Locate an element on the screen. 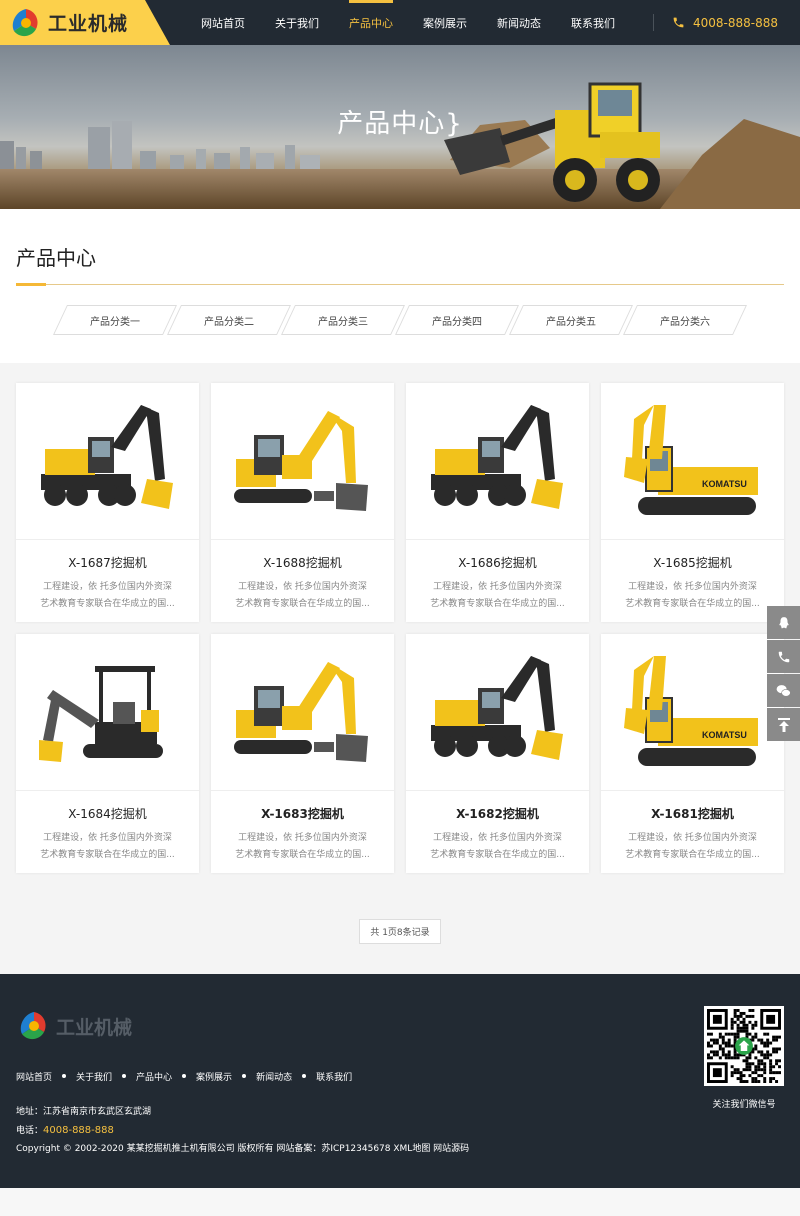 The image size is (800, 1216). footer-phone-label: 电话： is located at coordinates (30, 1131).